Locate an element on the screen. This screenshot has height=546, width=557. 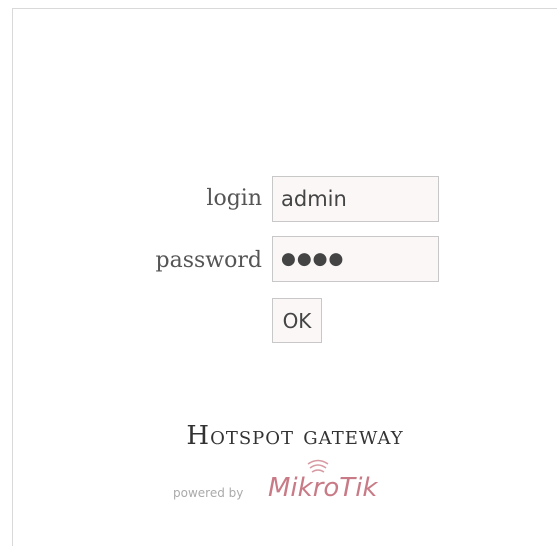
hotspot-title: Hotspot gateway is located at coordinates (295, 436).